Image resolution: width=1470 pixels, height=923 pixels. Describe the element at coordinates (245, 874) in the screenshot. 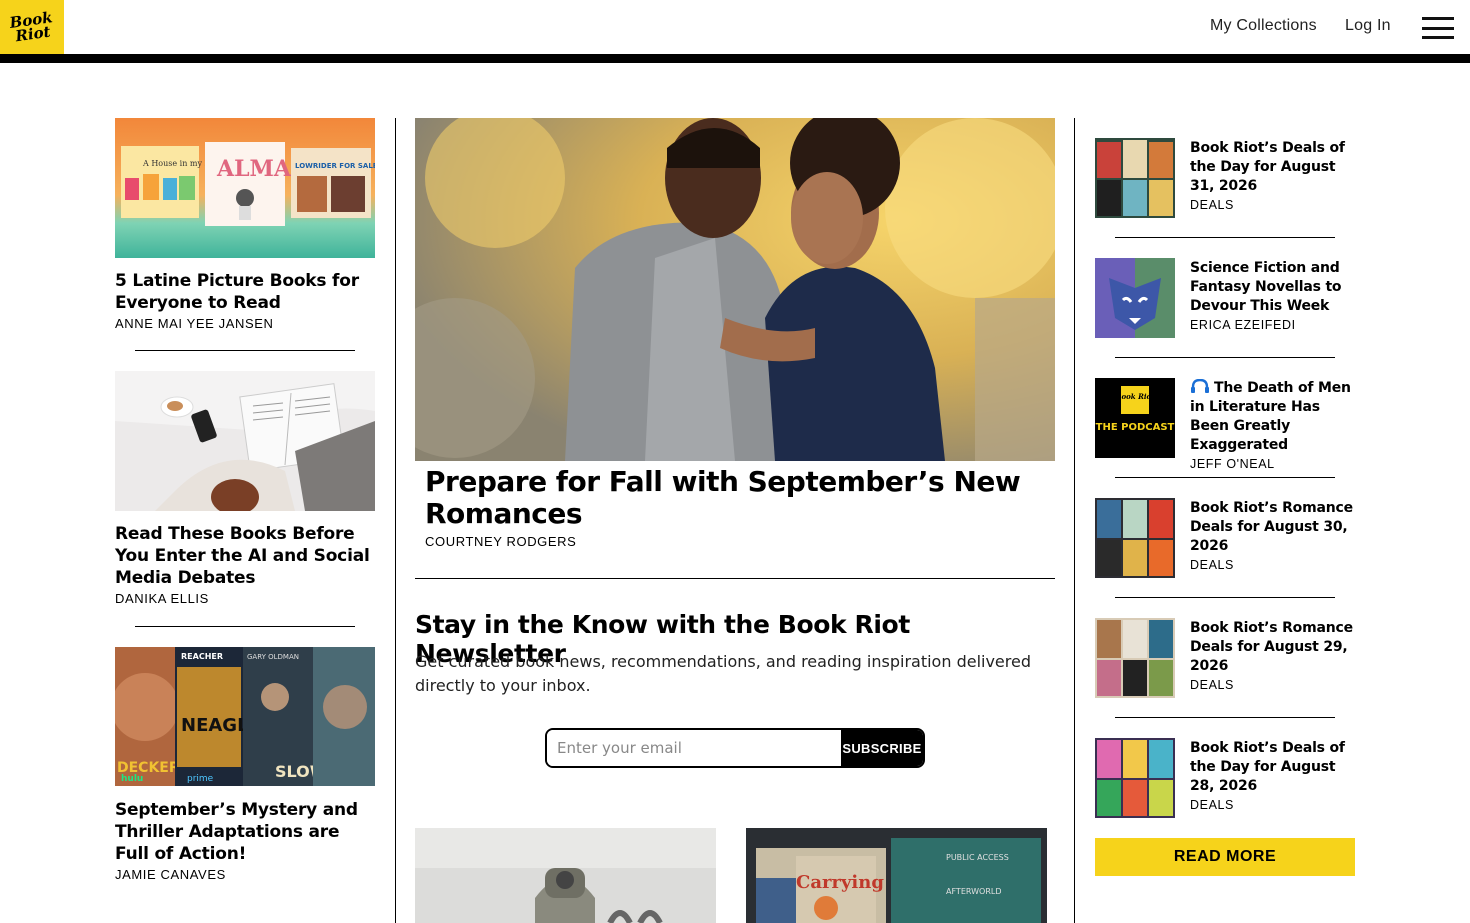

I see `article-author: JAMIE CANAVES` at that location.